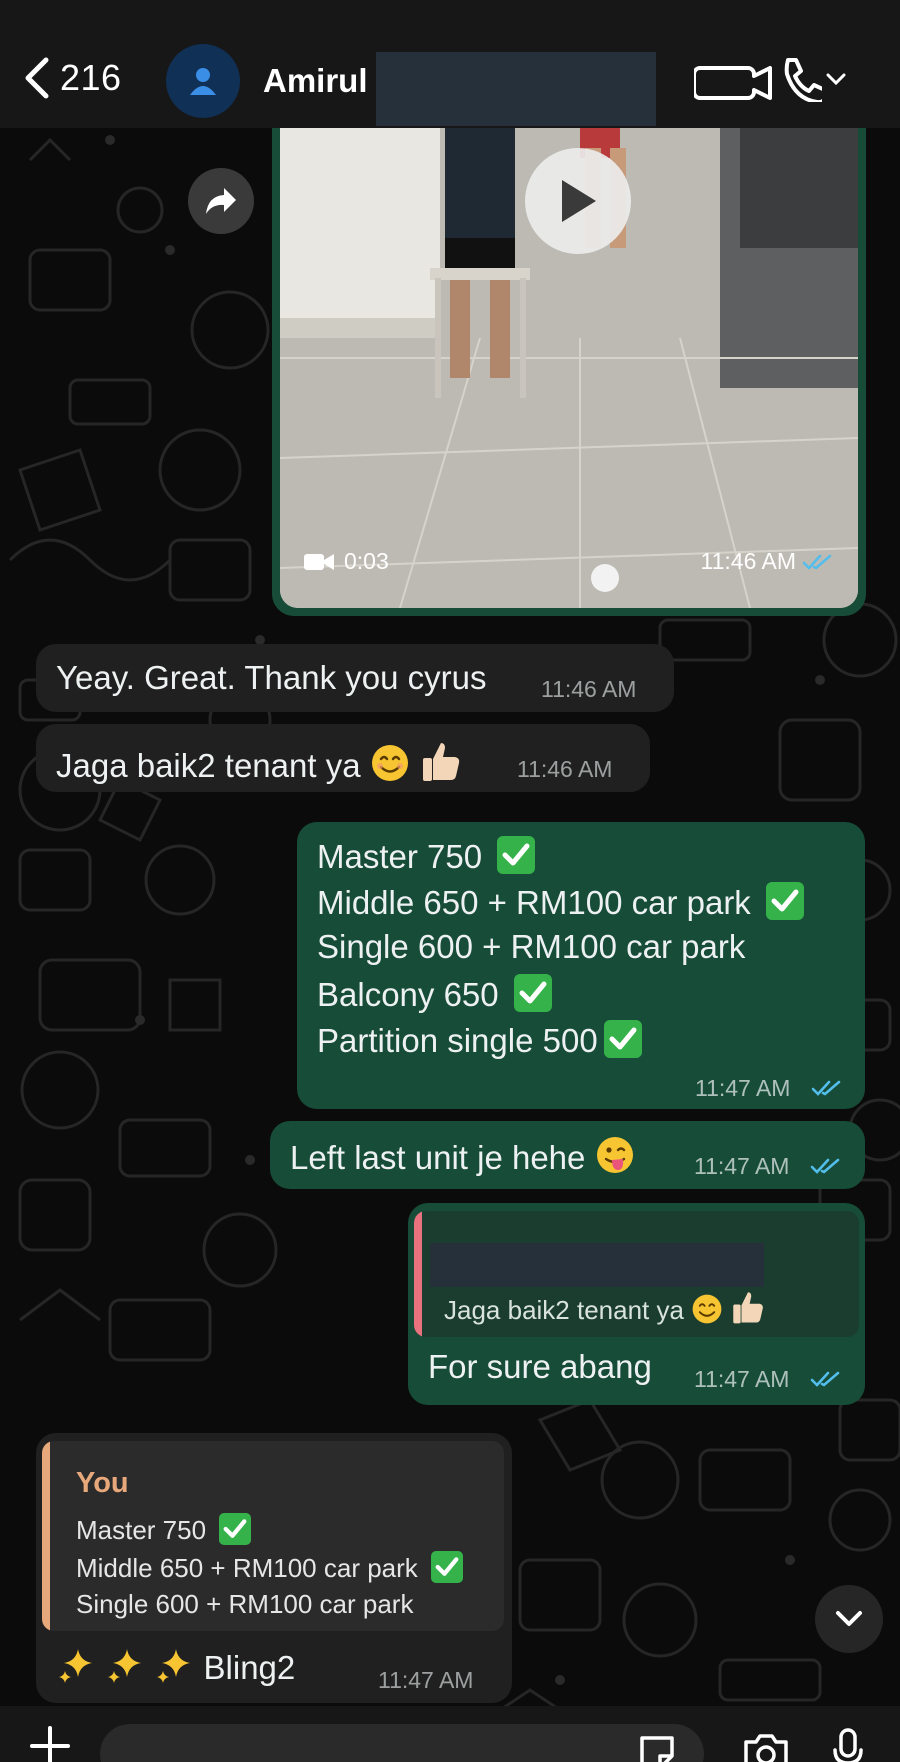 The image size is (900, 1762). I want to click on message-text: Left last unit je hehe, so click(462, 1156).